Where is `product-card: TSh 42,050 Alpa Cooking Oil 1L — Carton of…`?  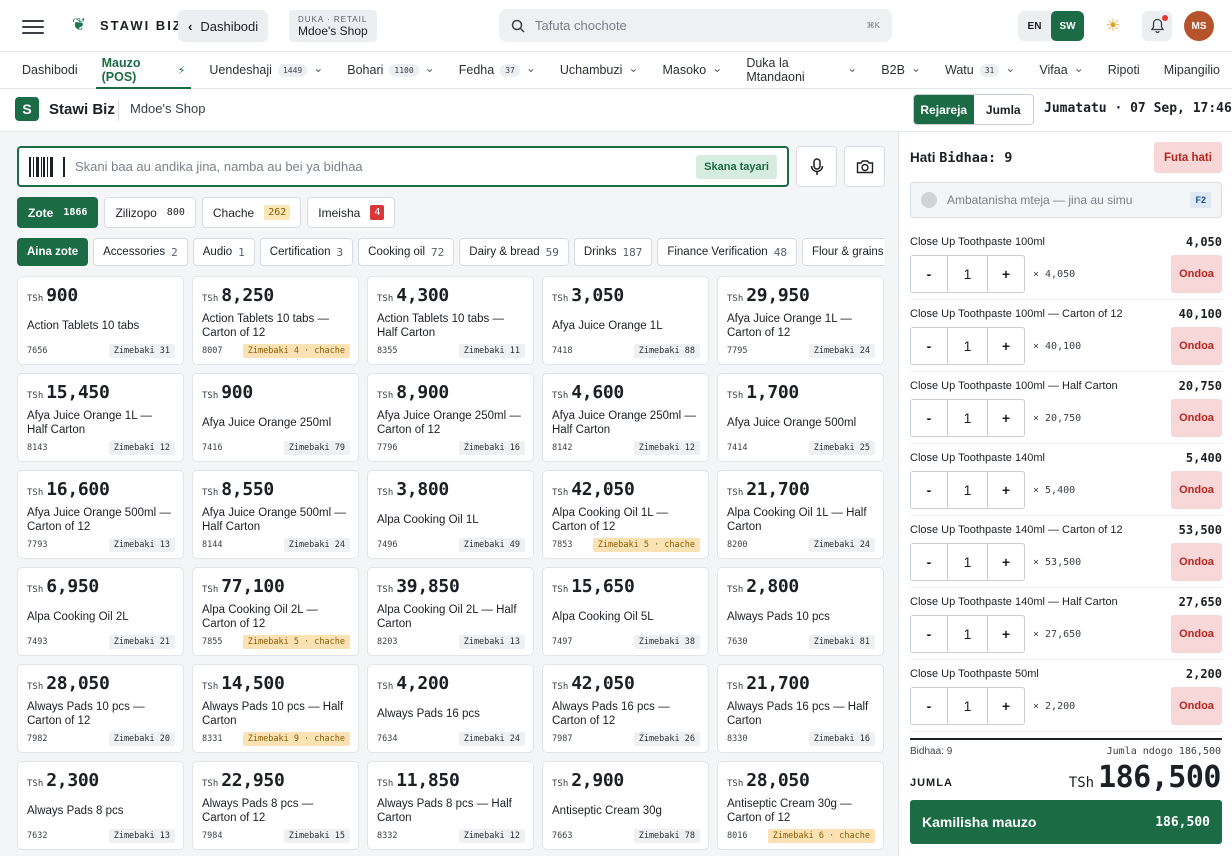 product-card: TSh 42,050 Alpa Cooking Oil 1L — Carton of… is located at coordinates (625, 514).